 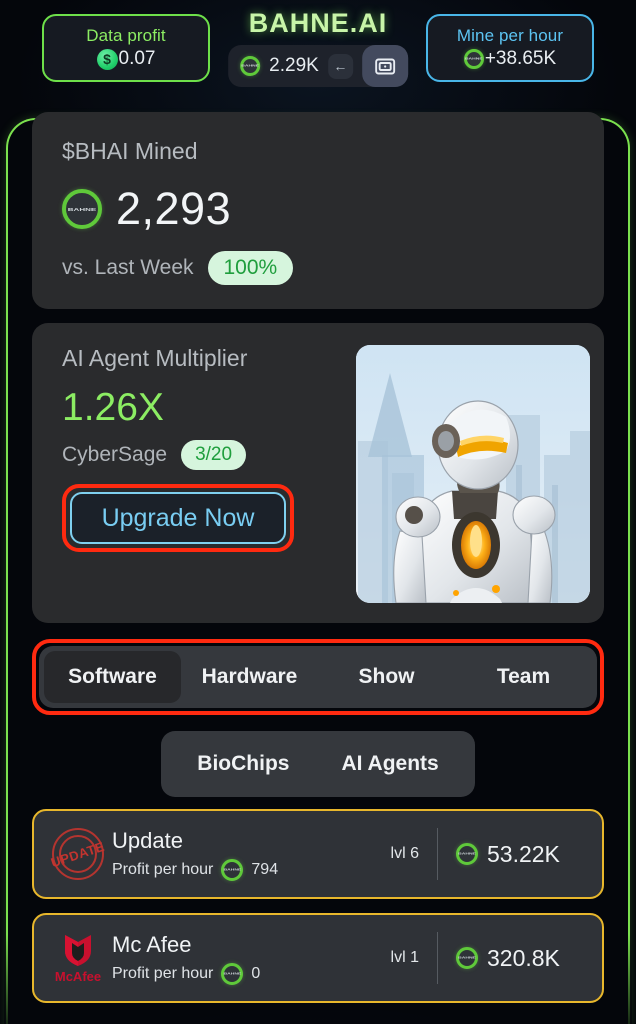 What do you see at coordinates (386, 677) in the screenshot?
I see `tab-show: Show` at bounding box center [386, 677].